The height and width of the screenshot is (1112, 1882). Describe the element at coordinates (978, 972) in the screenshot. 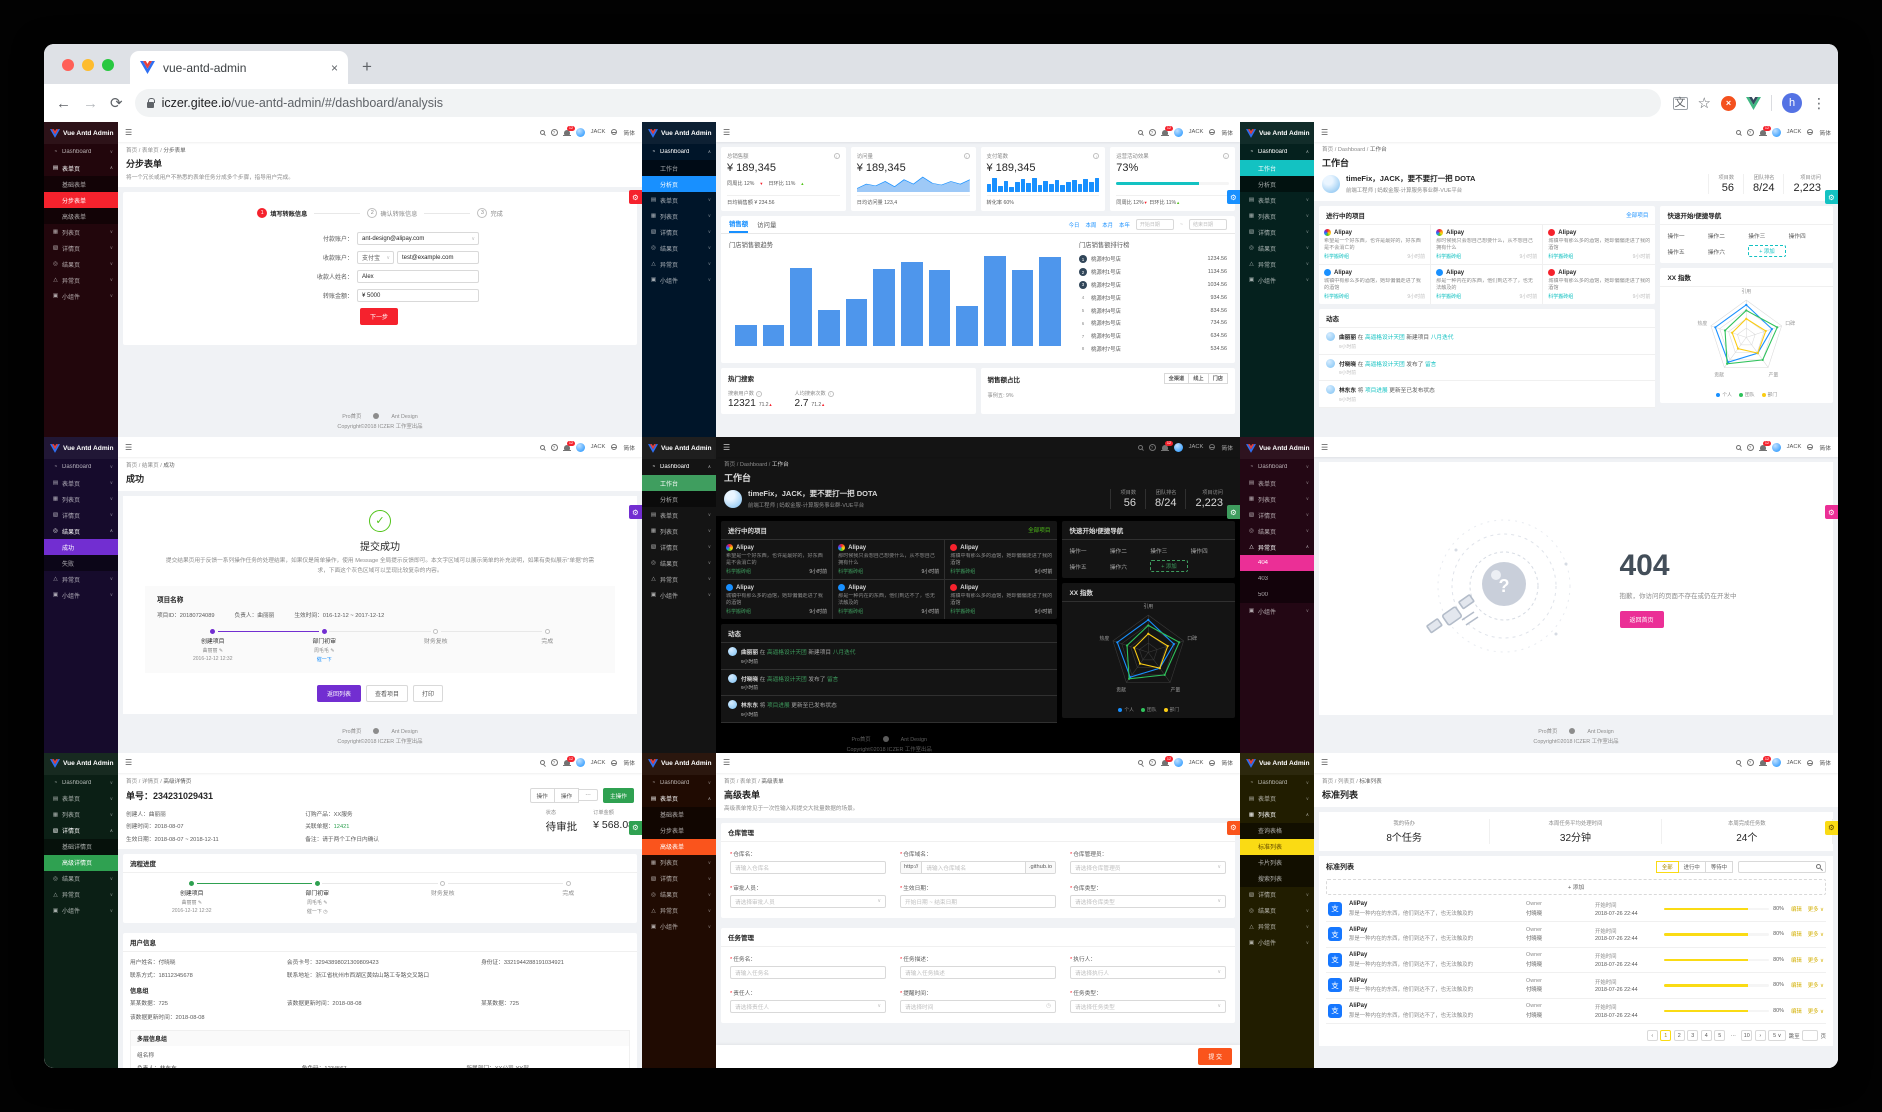

I see `form-control: 请输入任务描述` at that location.